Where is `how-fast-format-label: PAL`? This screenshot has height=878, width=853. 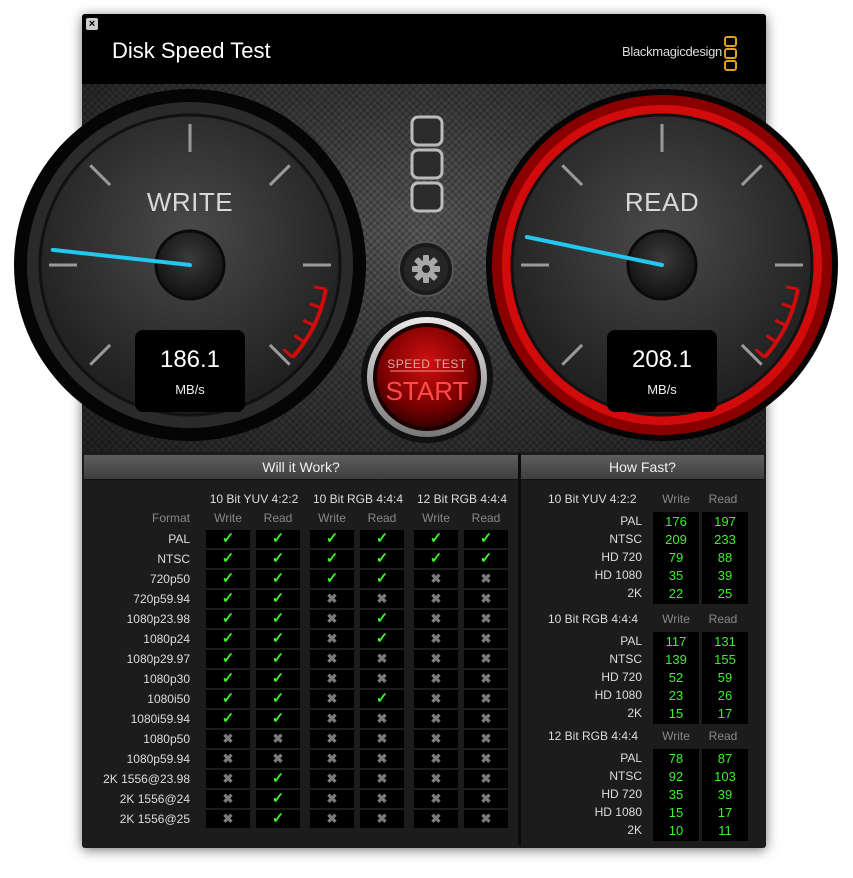
how-fast-format-label: PAL is located at coordinates (631, 641).